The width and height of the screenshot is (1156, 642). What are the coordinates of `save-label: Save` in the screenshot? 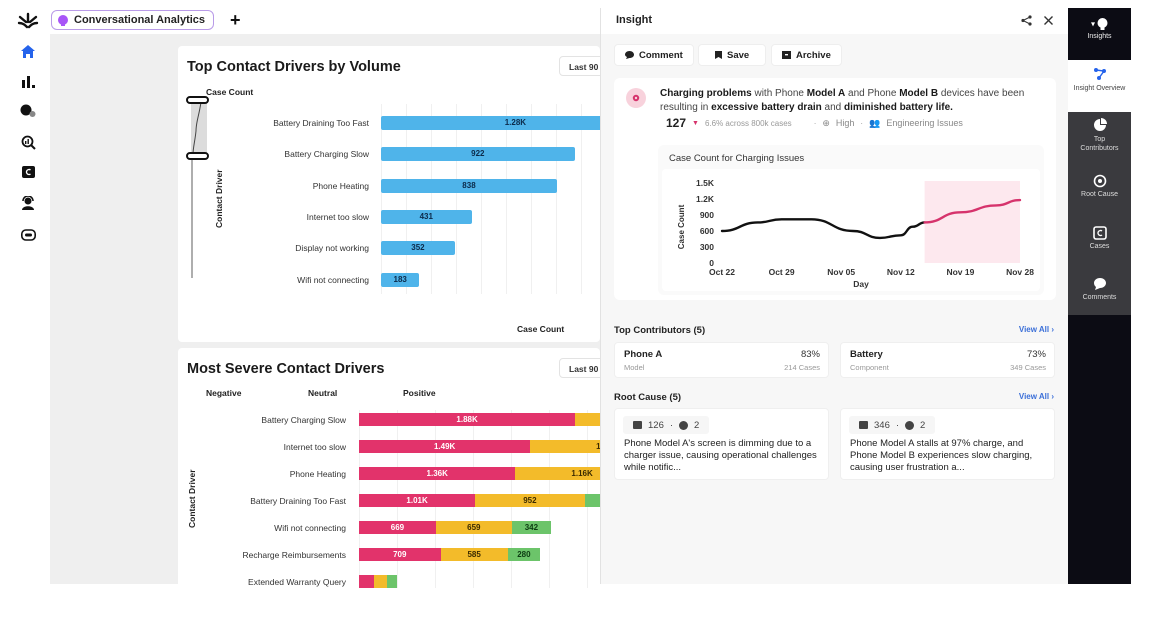 It's located at (738, 55).